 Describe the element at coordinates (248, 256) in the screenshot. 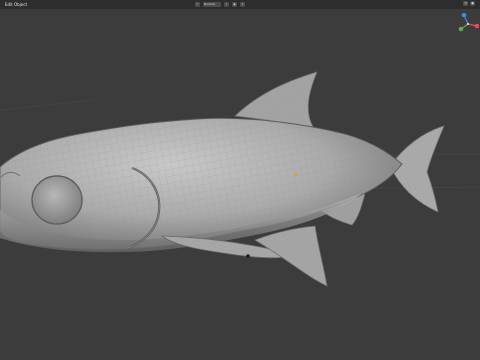

I see `vertex-marker` at that location.